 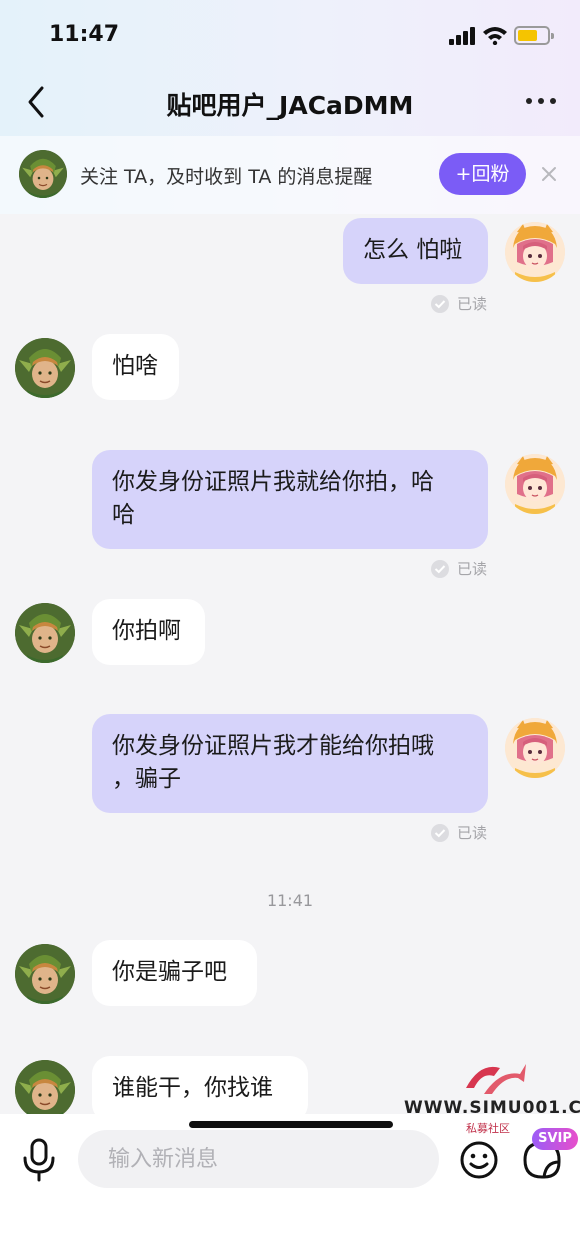 What do you see at coordinates (482, 174) in the screenshot?
I see `follow-back-button: +回粉` at bounding box center [482, 174].